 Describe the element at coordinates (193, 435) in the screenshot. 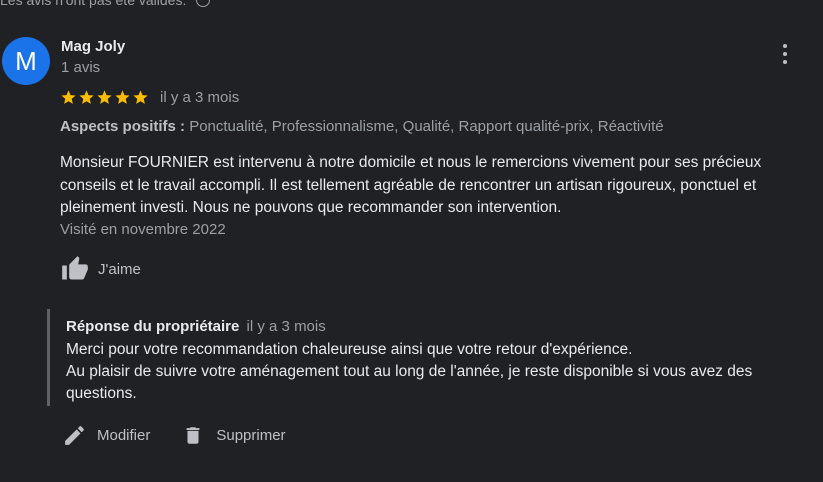

I see `trash-icon` at that location.